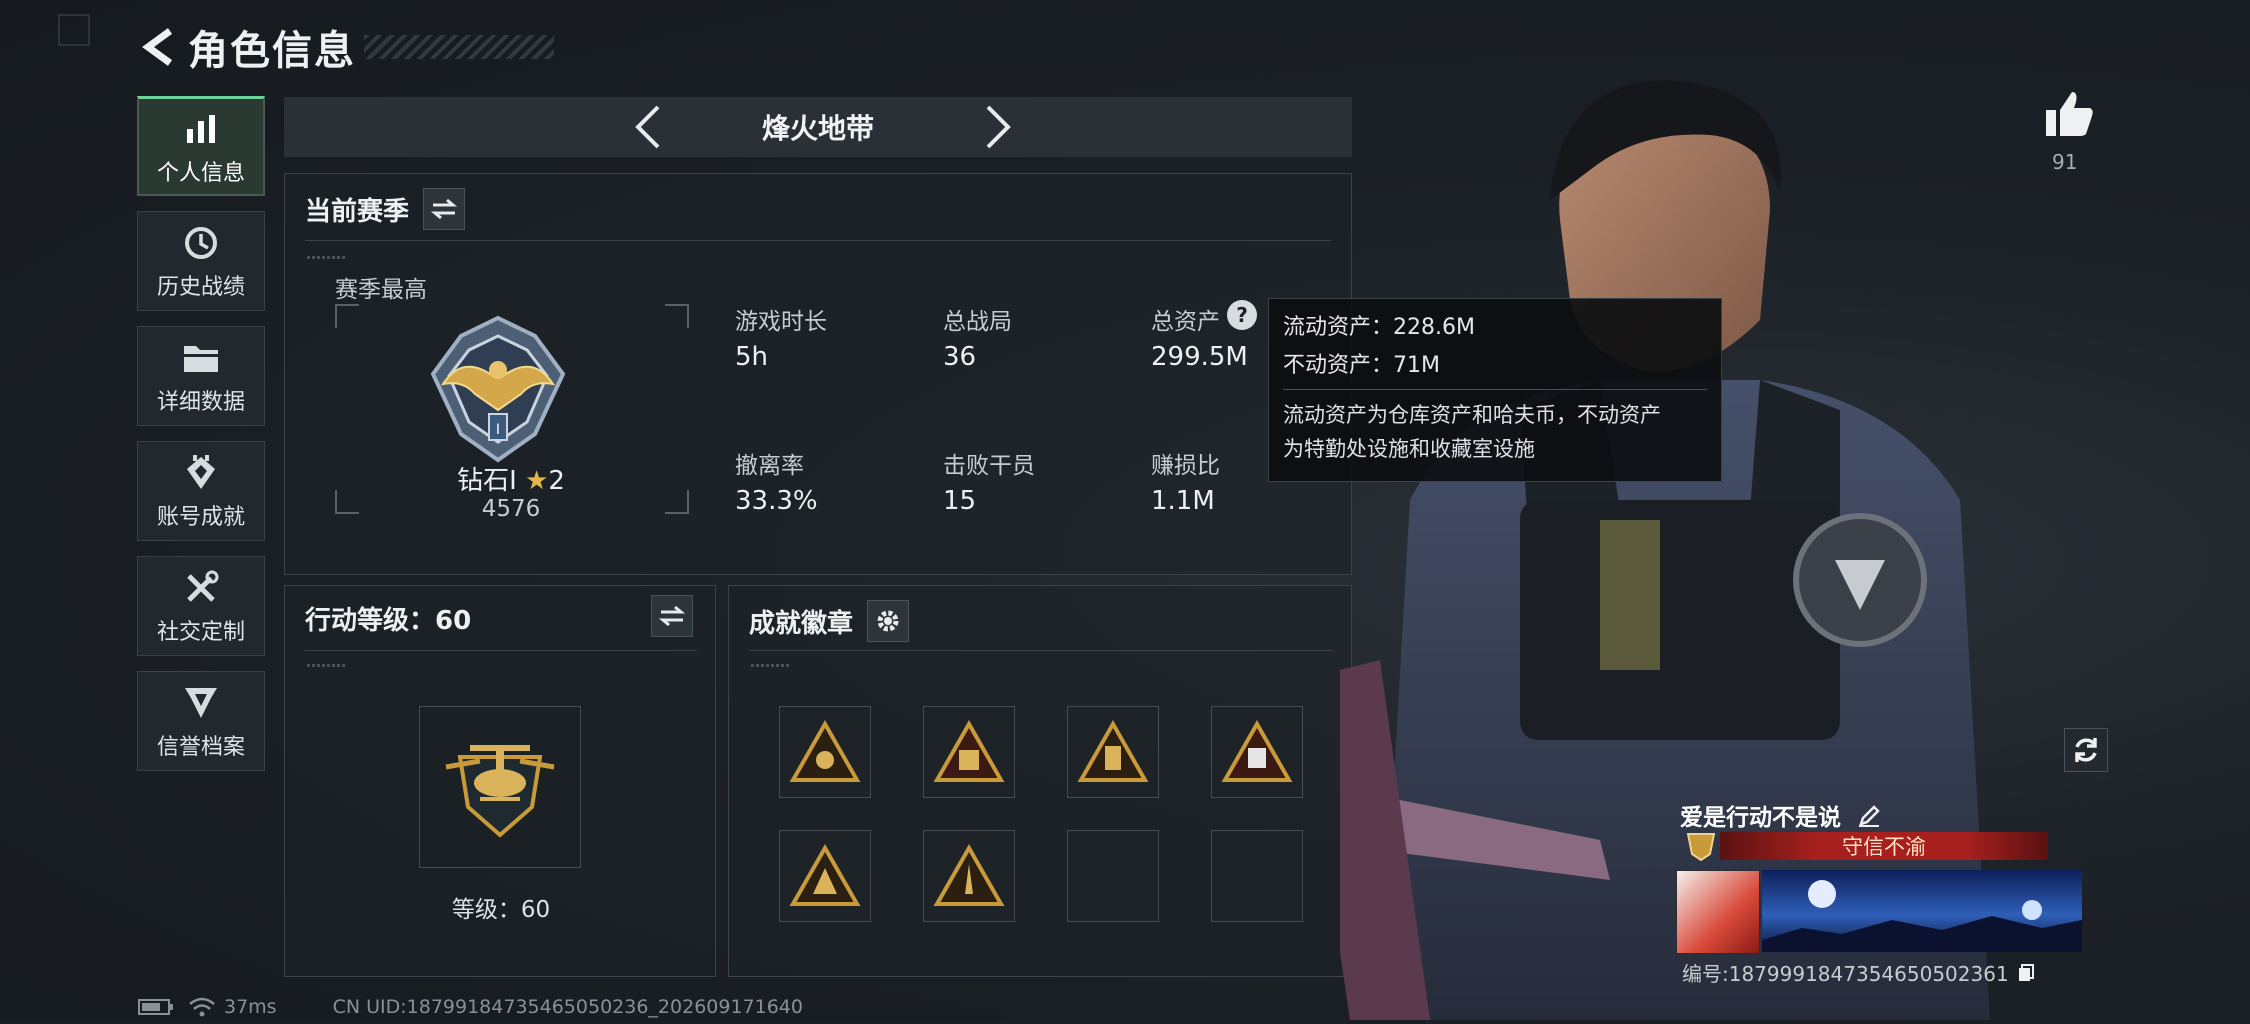 The image size is (2250, 1024). I want to click on tooltip-desc-line-2: 为特勤处设施和收藏室设施, so click(1409, 449).